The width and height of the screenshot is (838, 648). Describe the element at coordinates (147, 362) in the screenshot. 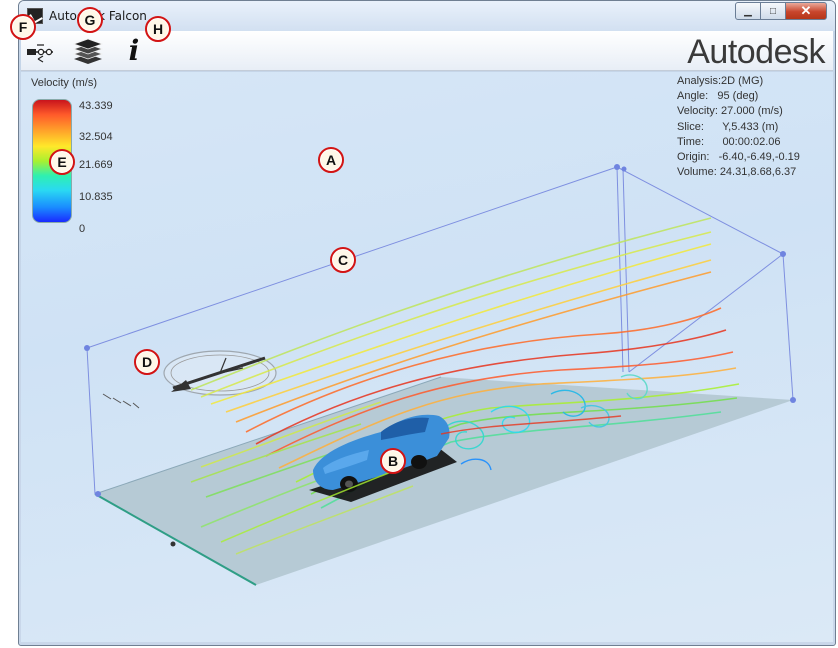

I see `callout-marker-d: D` at that location.